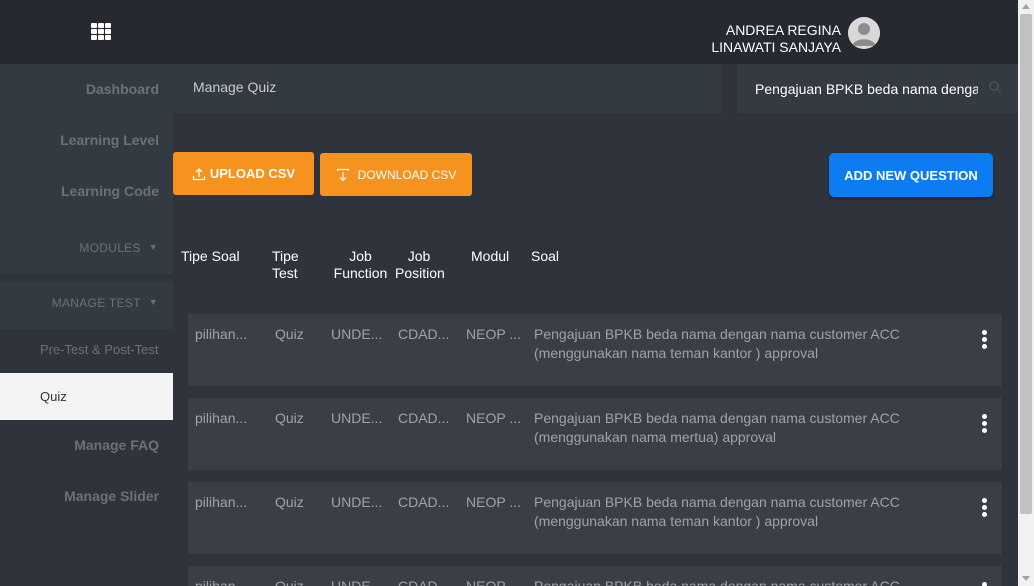 The image size is (1034, 586). What do you see at coordinates (86, 496) in the screenshot?
I see `sidebar-item-manage-slider: Manage Slider` at bounding box center [86, 496].